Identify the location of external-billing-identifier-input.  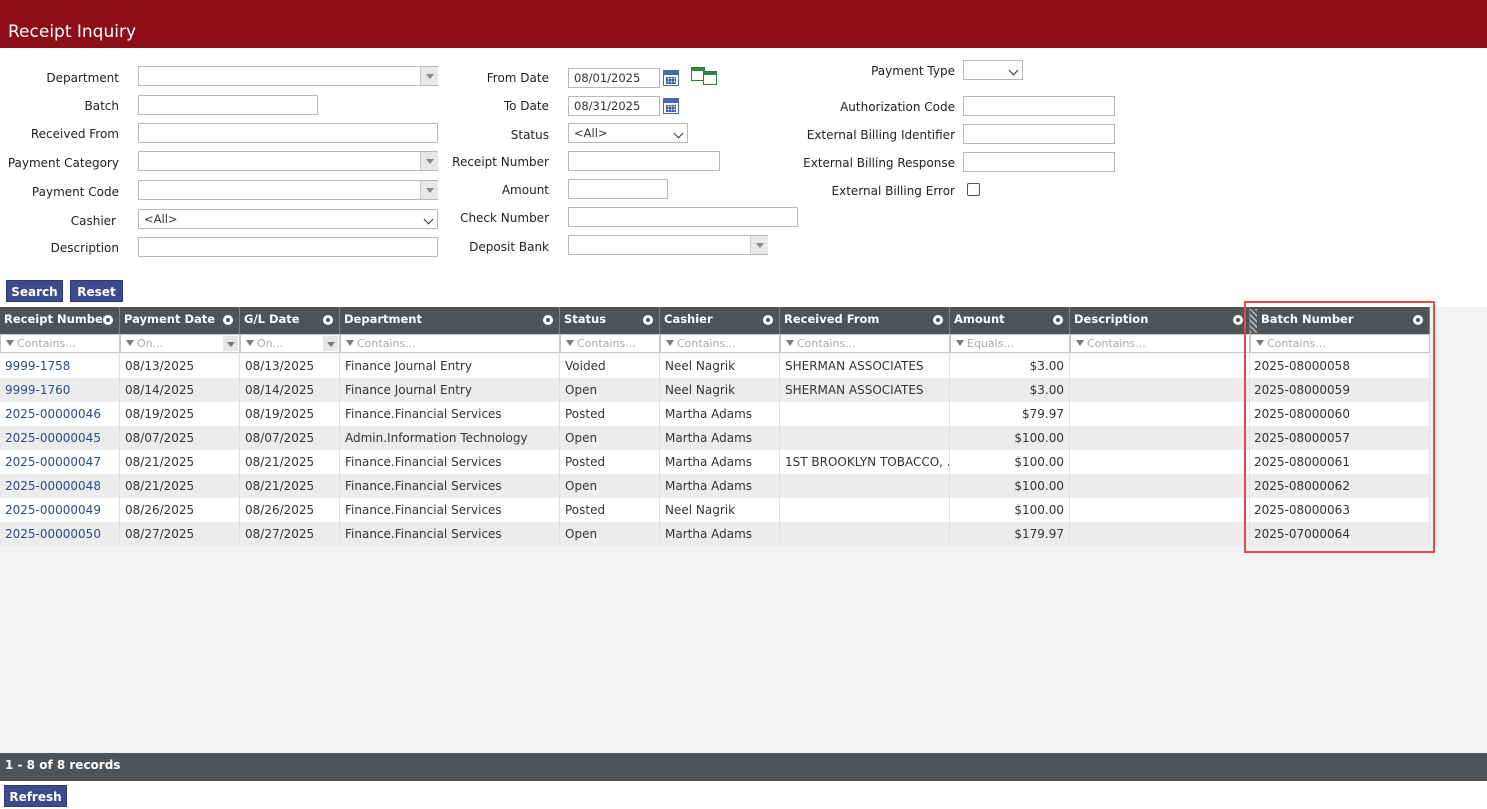
(1039, 134).